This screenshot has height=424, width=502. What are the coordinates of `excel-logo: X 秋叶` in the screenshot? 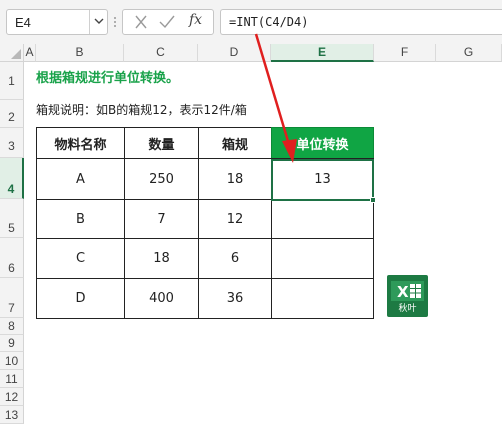 It's located at (407, 296).